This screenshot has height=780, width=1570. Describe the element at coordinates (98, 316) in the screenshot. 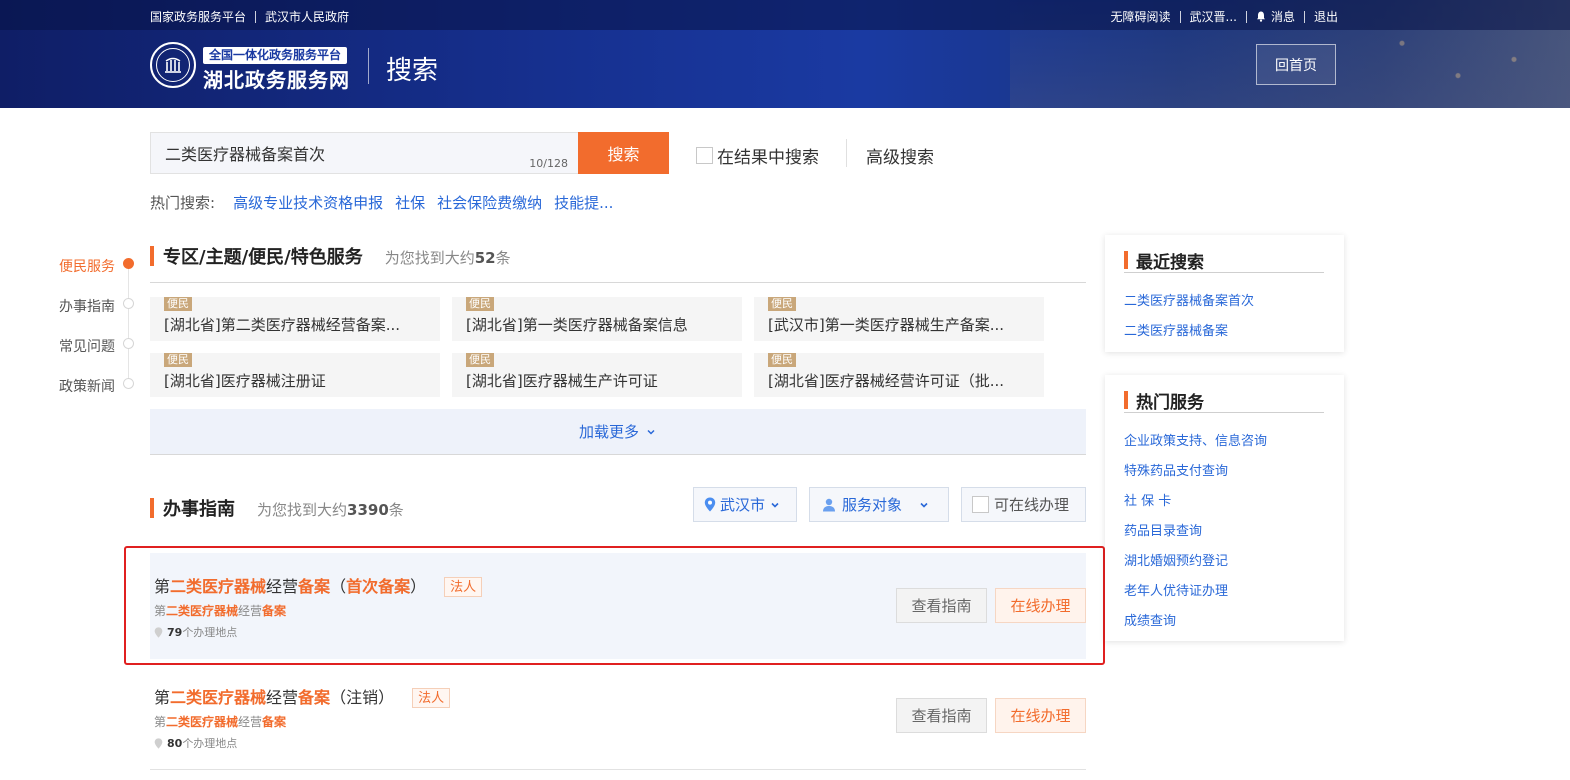

I see `nav-item-guide: 办事指南` at that location.